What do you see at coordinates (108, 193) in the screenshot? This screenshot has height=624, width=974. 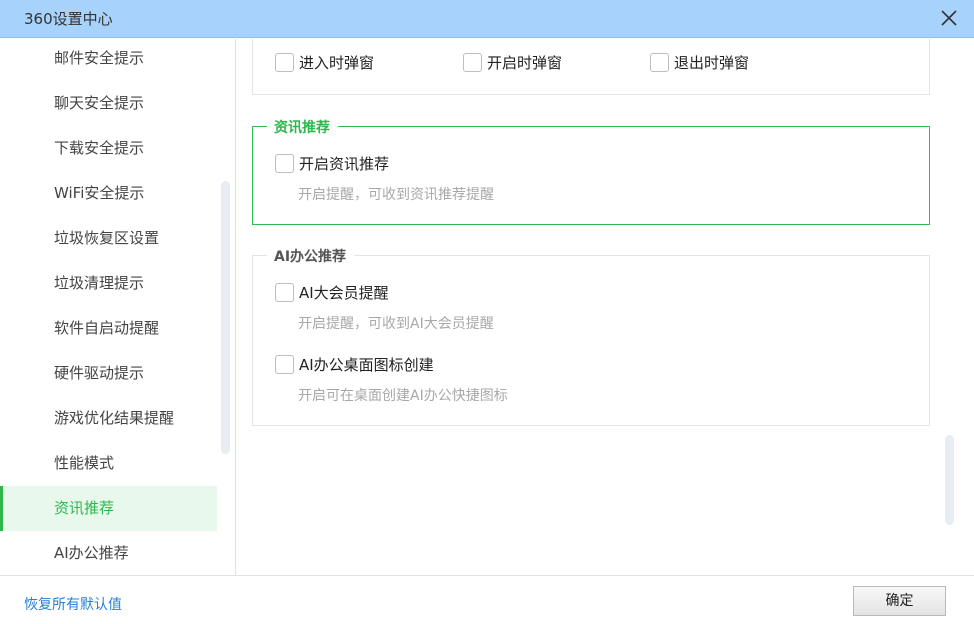 I see `sidebar-item-wifi-security: WiFi安全提示` at bounding box center [108, 193].